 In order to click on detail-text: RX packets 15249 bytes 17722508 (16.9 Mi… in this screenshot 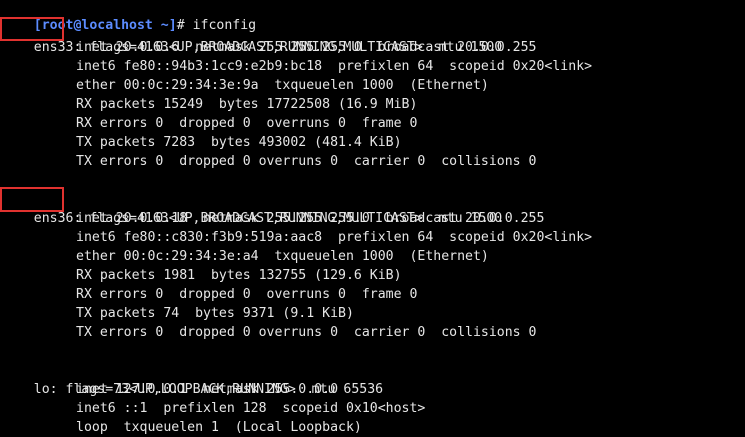, I will do `click(247, 104)`.